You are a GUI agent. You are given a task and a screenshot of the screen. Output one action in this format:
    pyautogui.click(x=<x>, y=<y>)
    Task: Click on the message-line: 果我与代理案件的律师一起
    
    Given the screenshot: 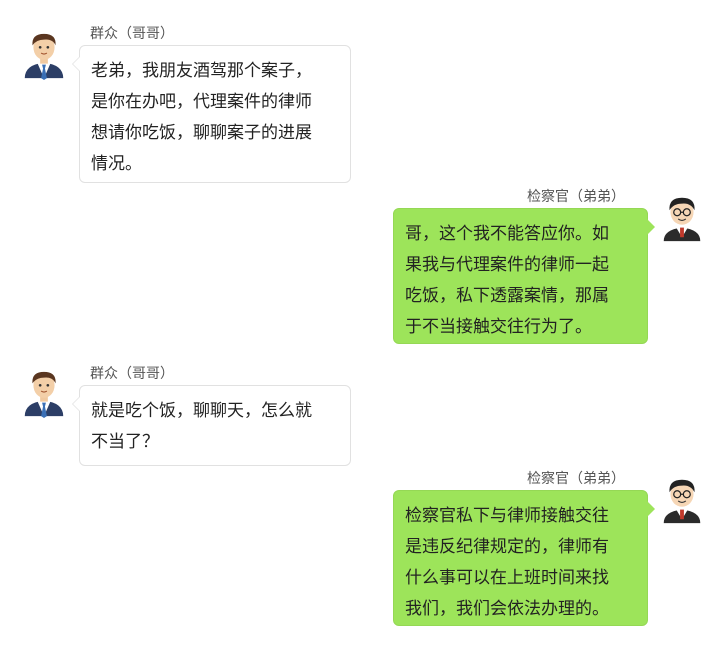 What is the action you would take?
    pyautogui.click(x=507, y=265)
    